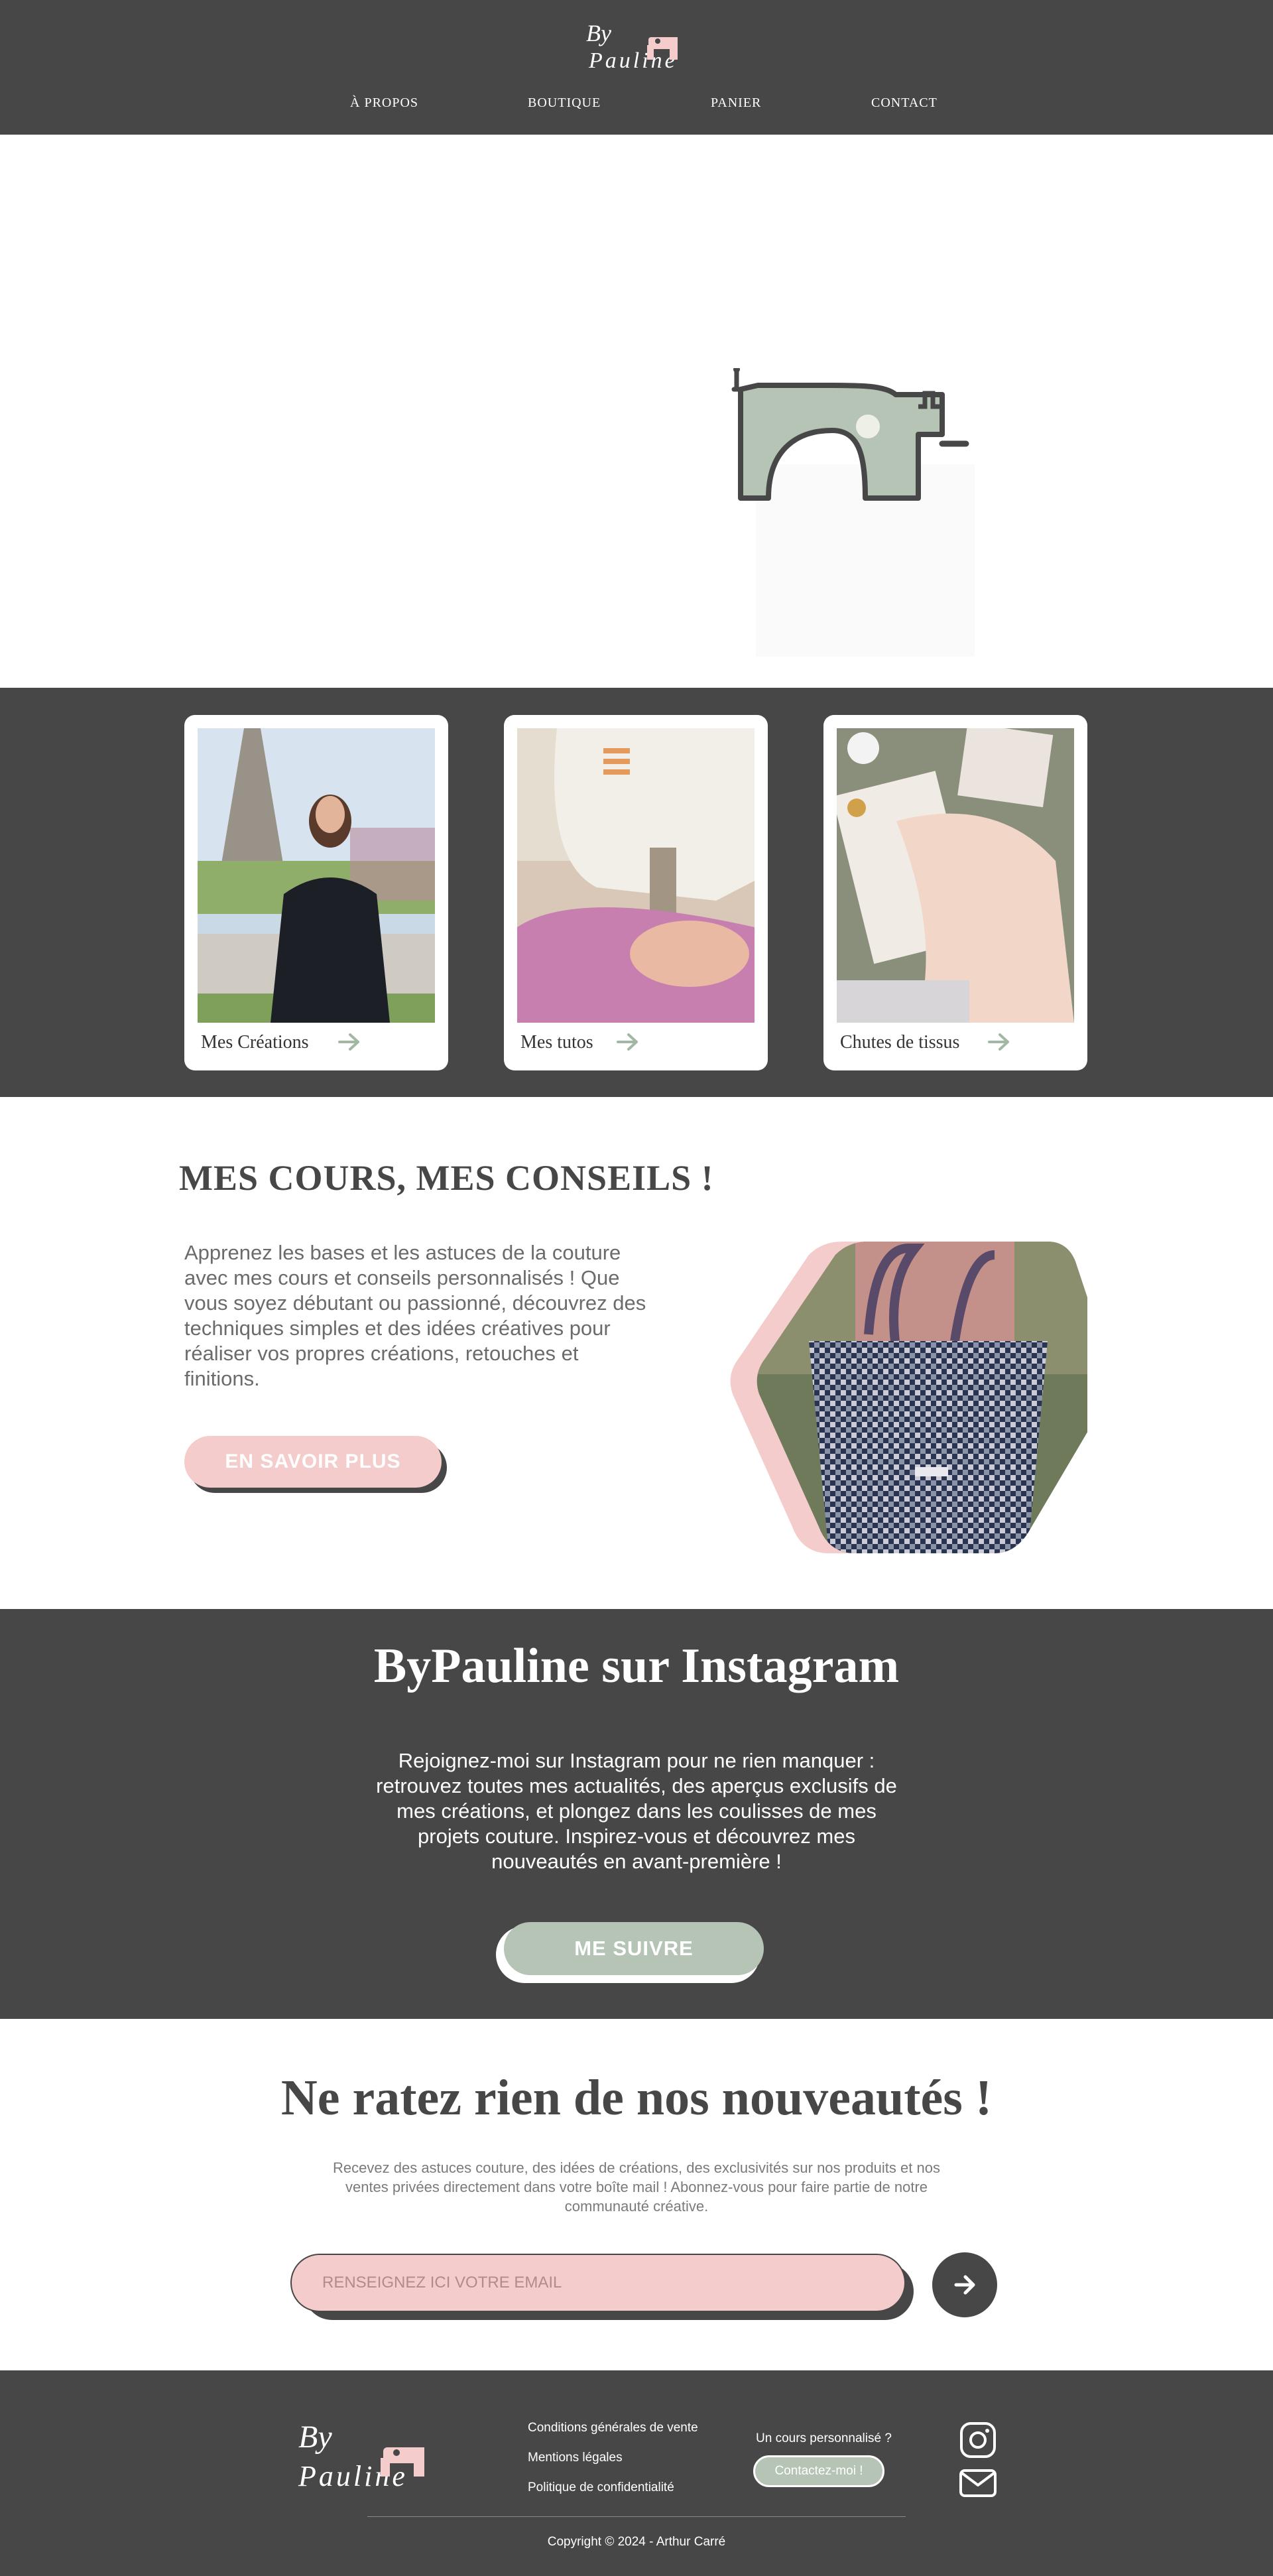 The height and width of the screenshot is (2576, 1273). I want to click on sewing-machine-photo, so click(636, 876).